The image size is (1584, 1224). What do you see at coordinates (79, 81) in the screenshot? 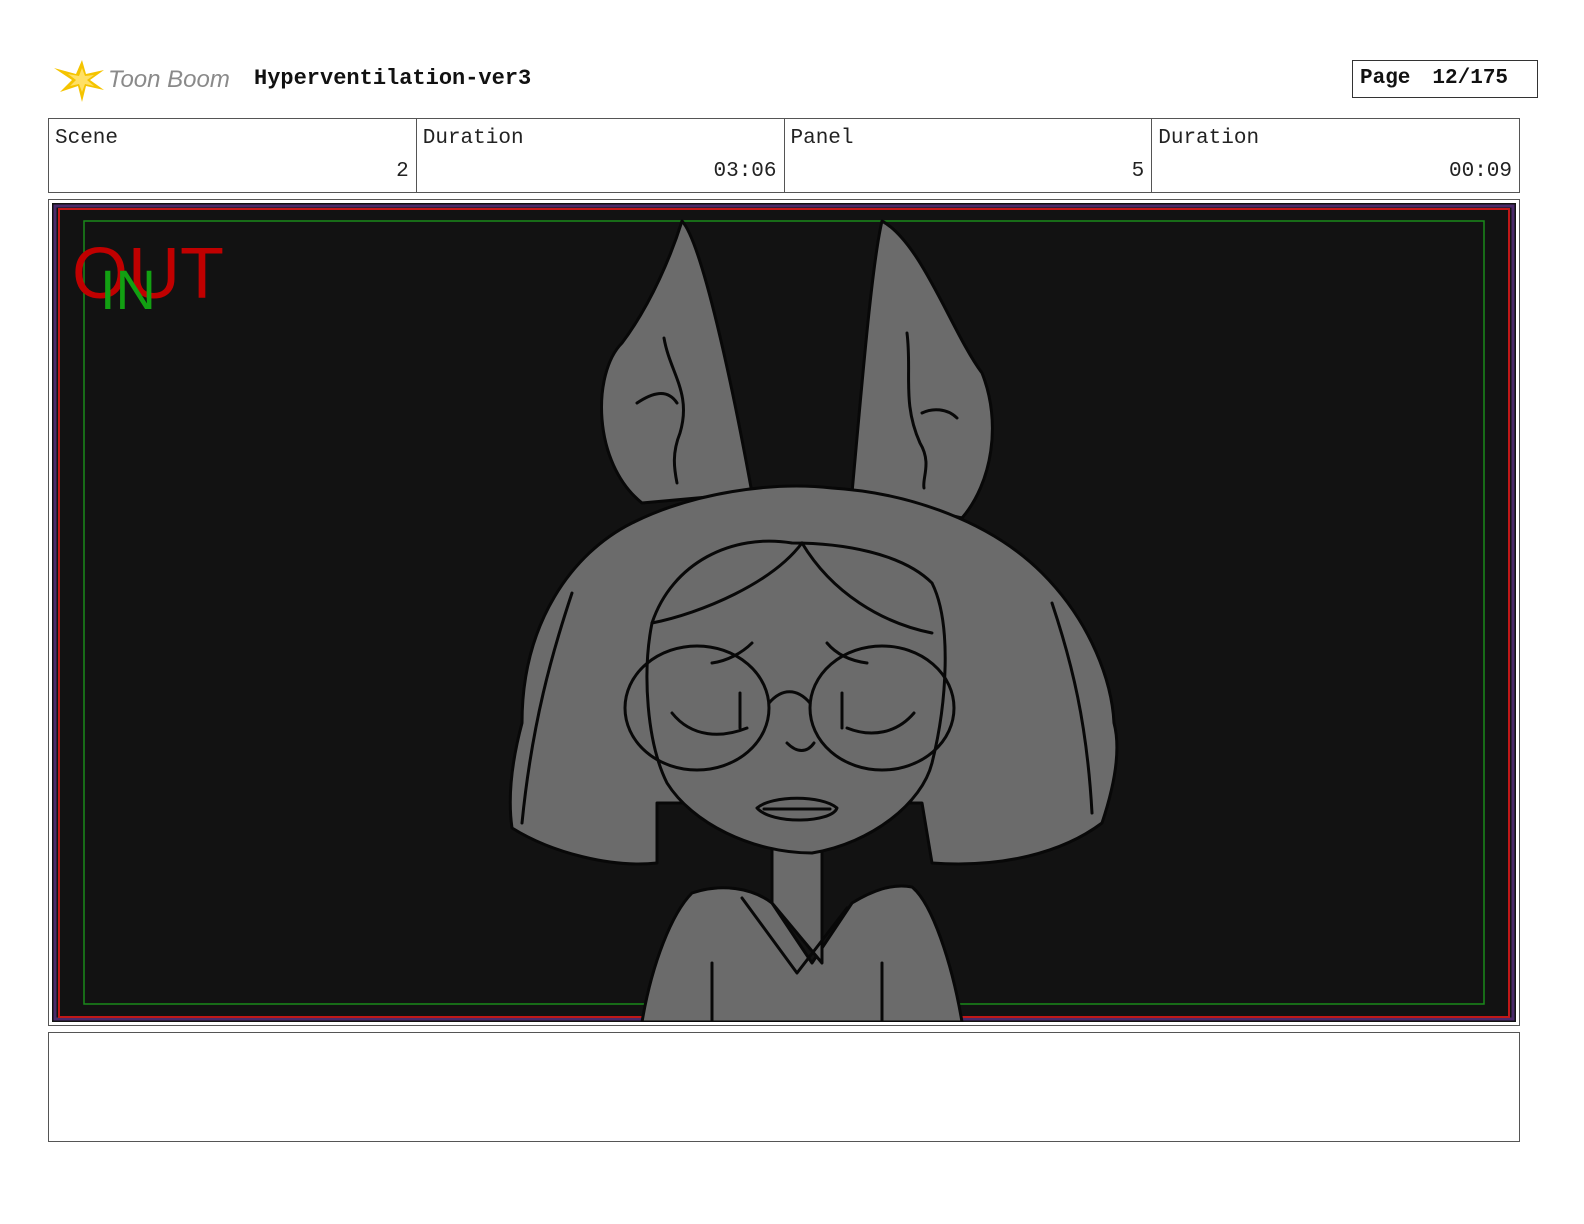
I see `starburst-icon` at bounding box center [79, 81].